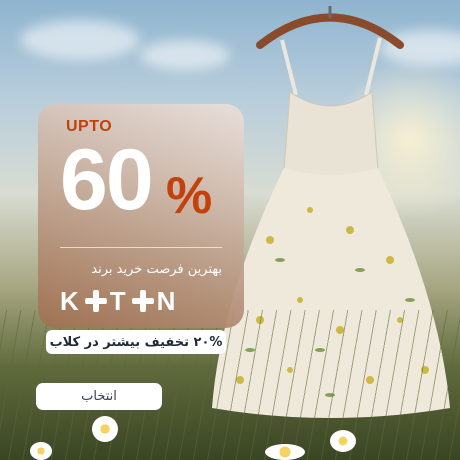 Image resolution: width=460 pixels, height=460 pixels. Describe the element at coordinates (141, 247) in the screenshot. I see `divider` at that location.